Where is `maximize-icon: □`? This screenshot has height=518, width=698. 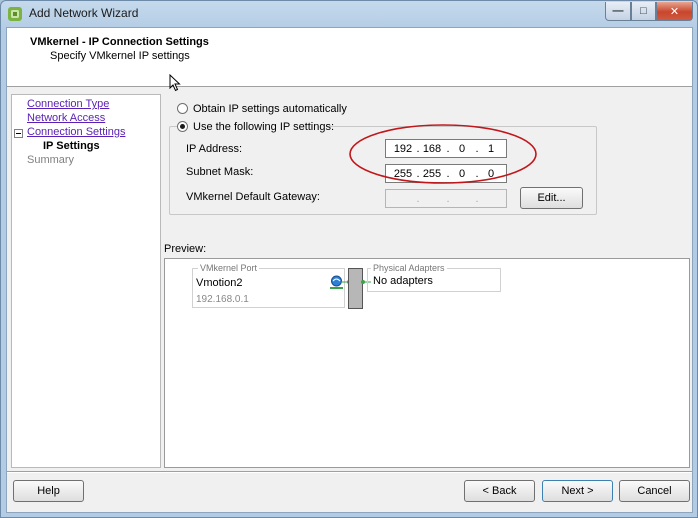
maximize-icon: □ is located at coordinates (643, 11).